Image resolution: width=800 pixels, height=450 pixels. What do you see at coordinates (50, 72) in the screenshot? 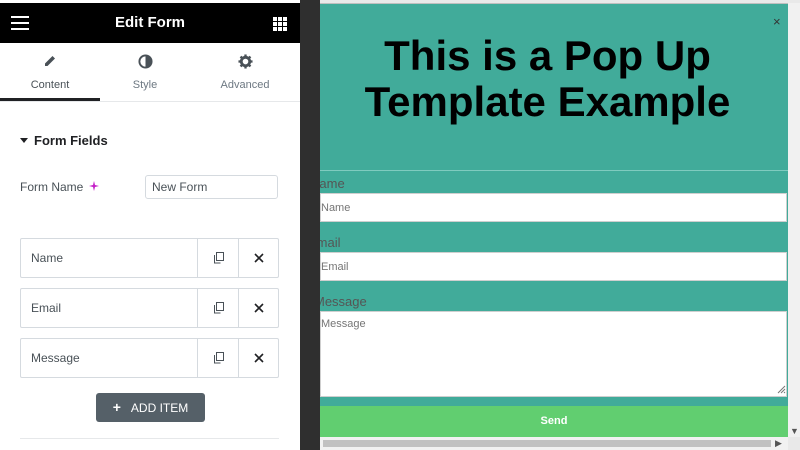
I see `tab-content: Content` at bounding box center [50, 72].